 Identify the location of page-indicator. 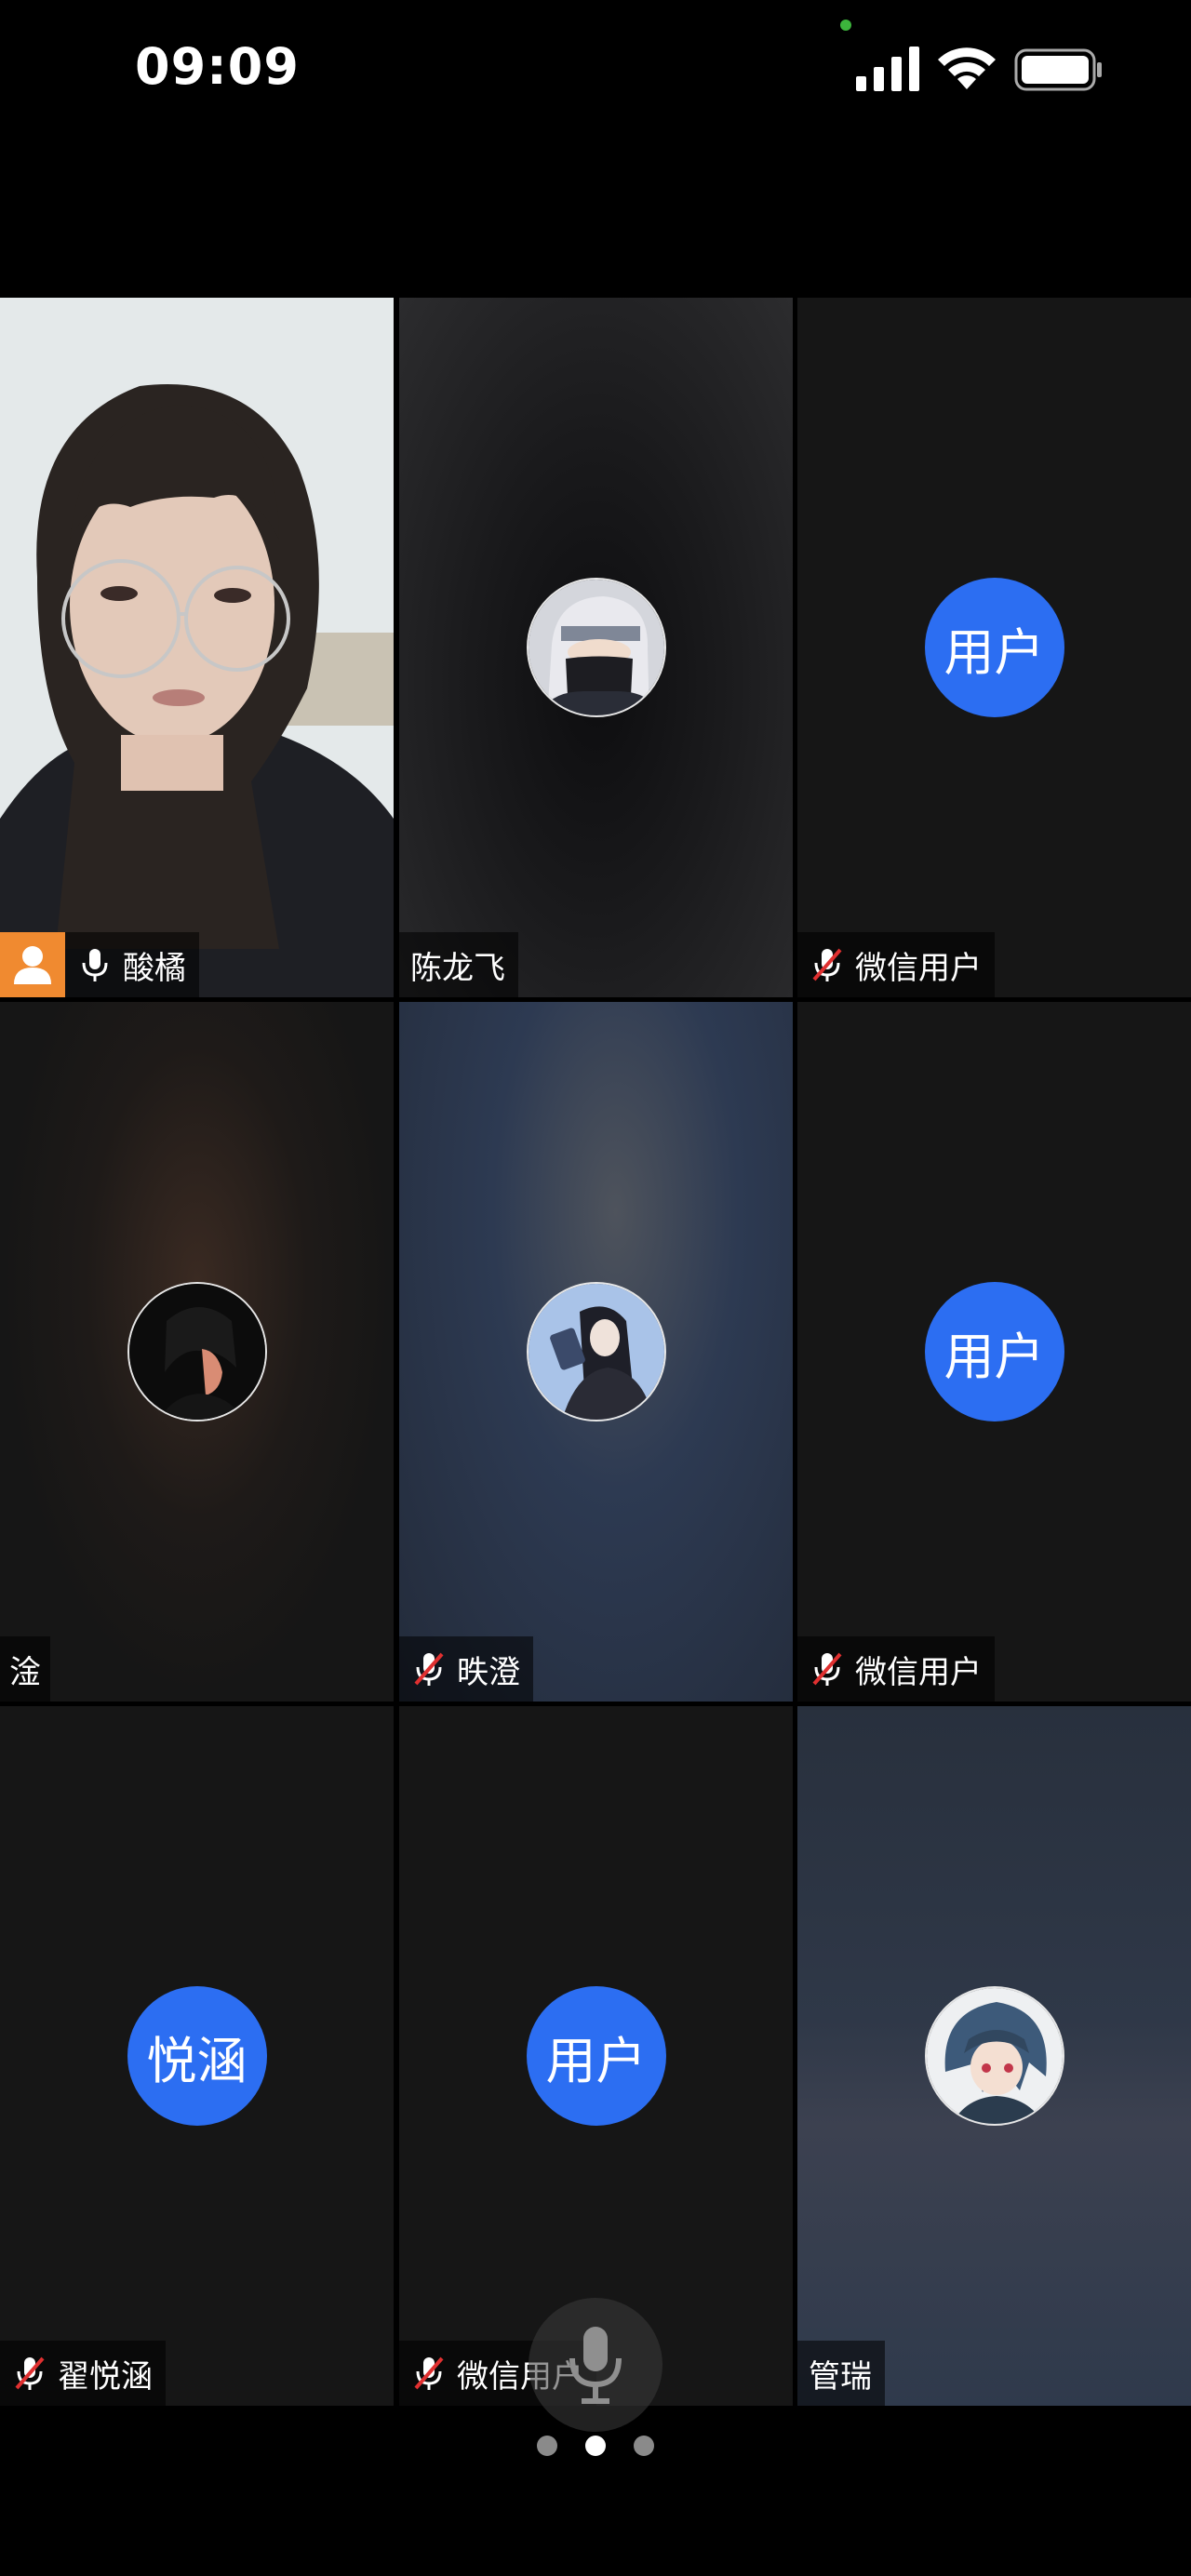
(595, 2449).